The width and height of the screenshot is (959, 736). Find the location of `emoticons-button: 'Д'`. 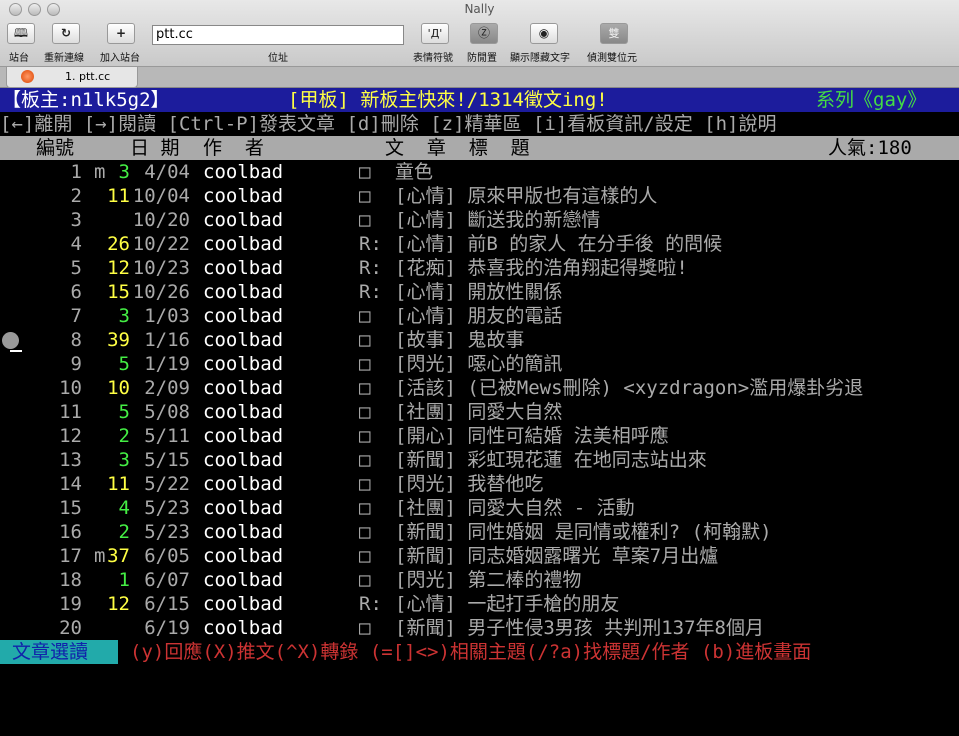

emoticons-button: 'Д' is located at coordinates (435, 33).